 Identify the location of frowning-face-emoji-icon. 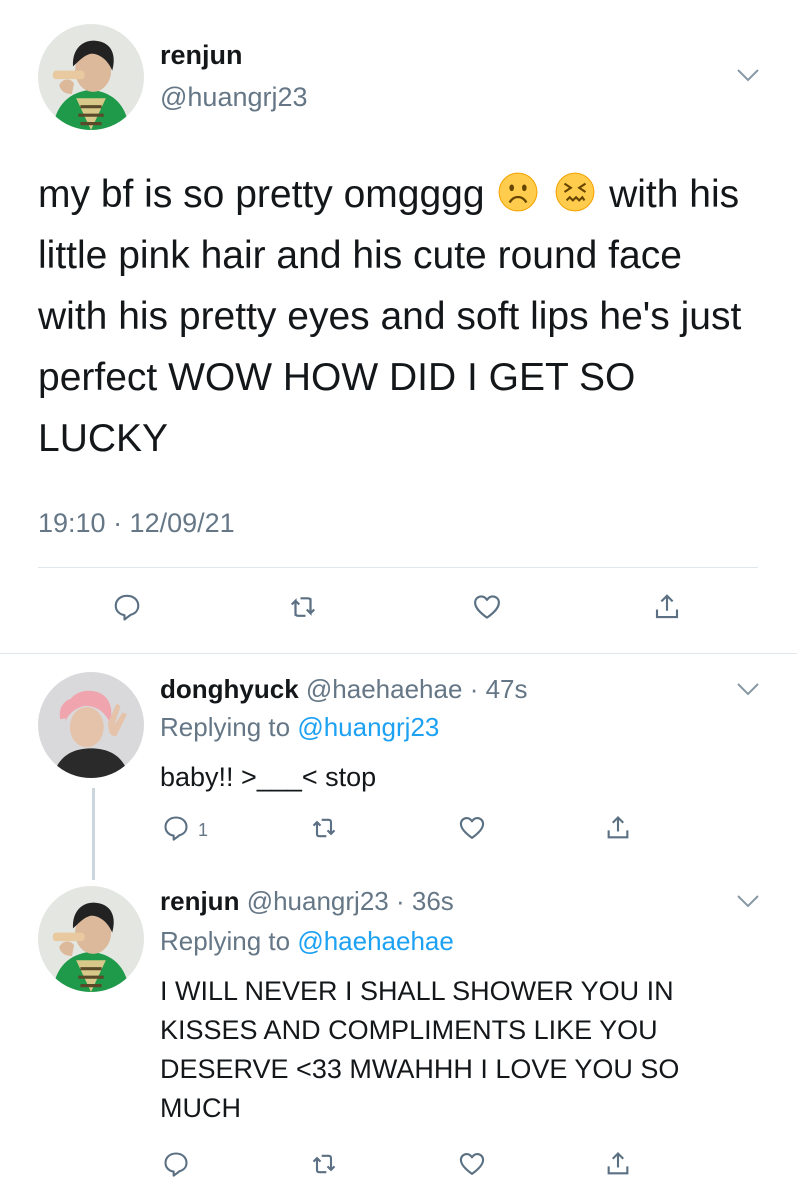
(518, 192).